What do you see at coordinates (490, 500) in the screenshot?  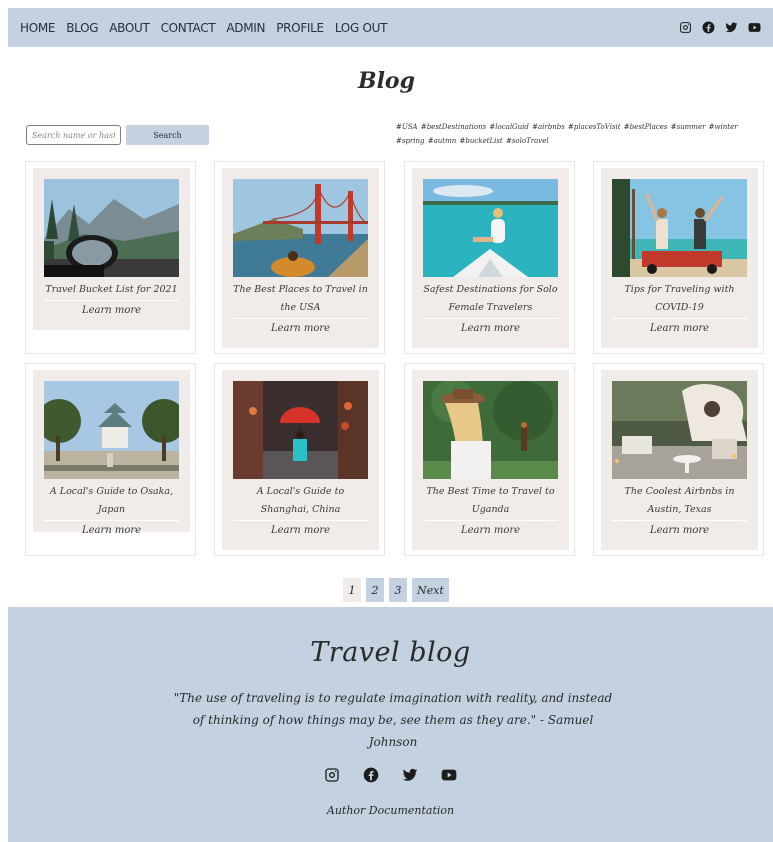 I see `card-title: The Best Time to Travel to Uganda` at bounding box center [490, 500].